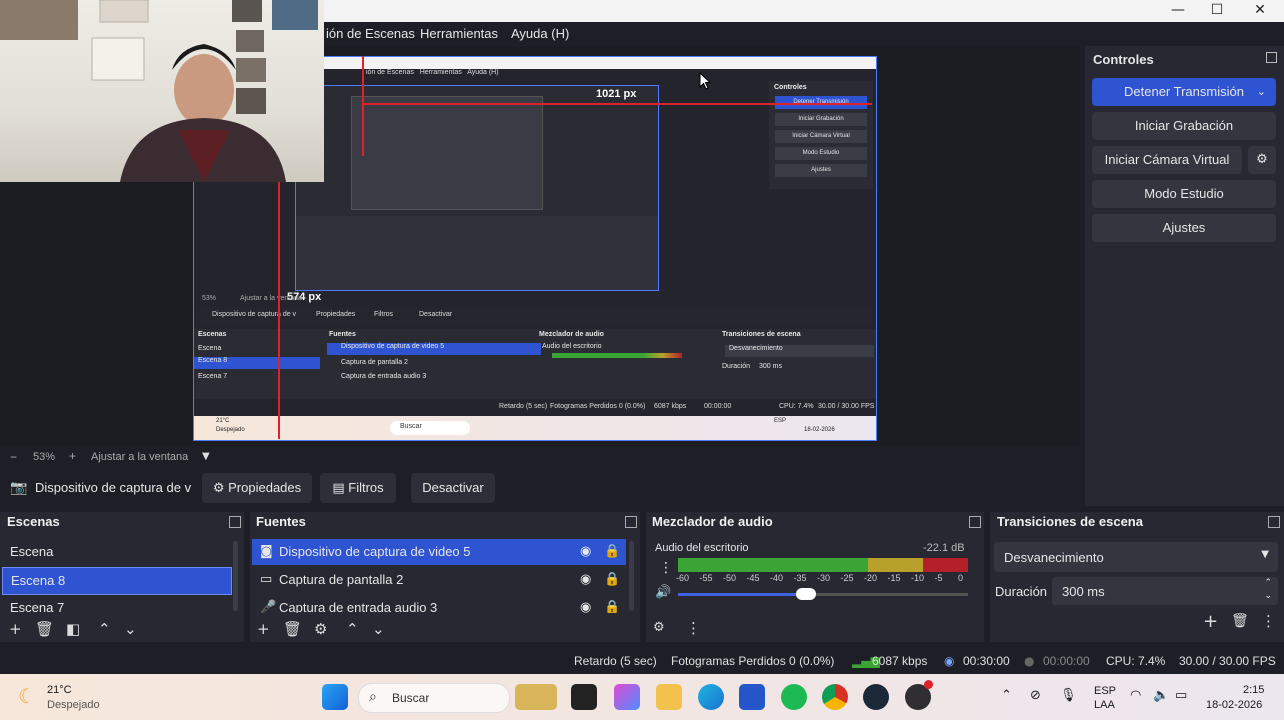  Describe the element at coordinates (1268, 590) in the screenshot. I see `stepper-icon: ⌃ ⌄` at that location.